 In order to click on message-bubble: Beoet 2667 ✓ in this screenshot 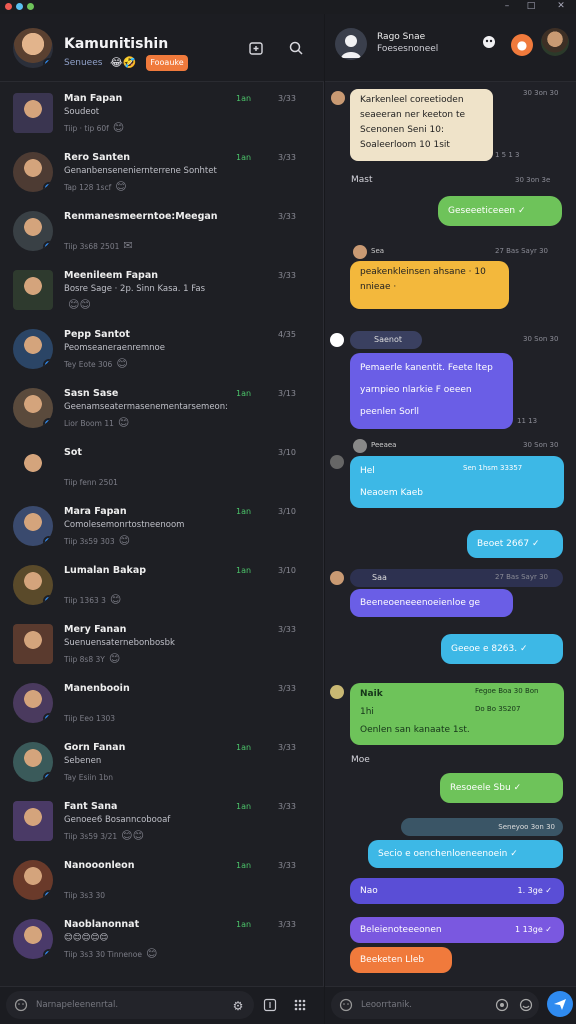, I will do `click(515, 544)`.